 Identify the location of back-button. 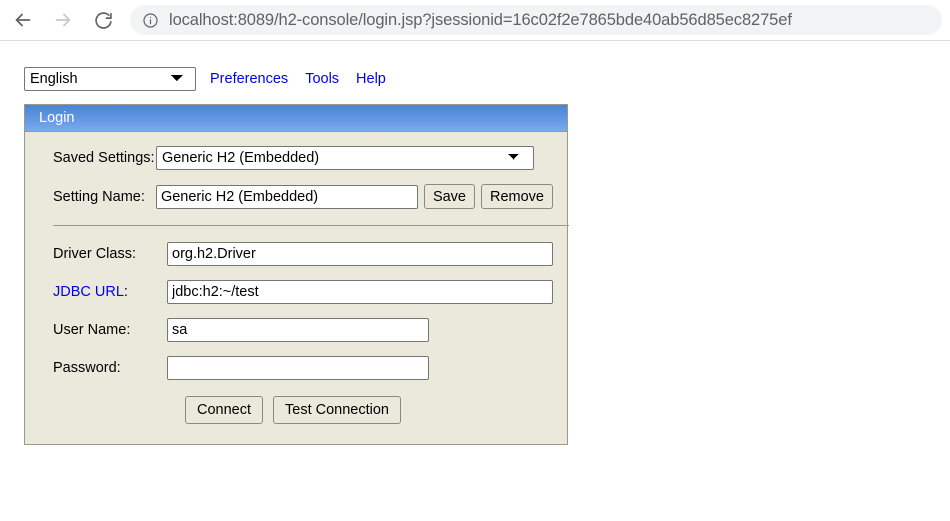
(23, 20).